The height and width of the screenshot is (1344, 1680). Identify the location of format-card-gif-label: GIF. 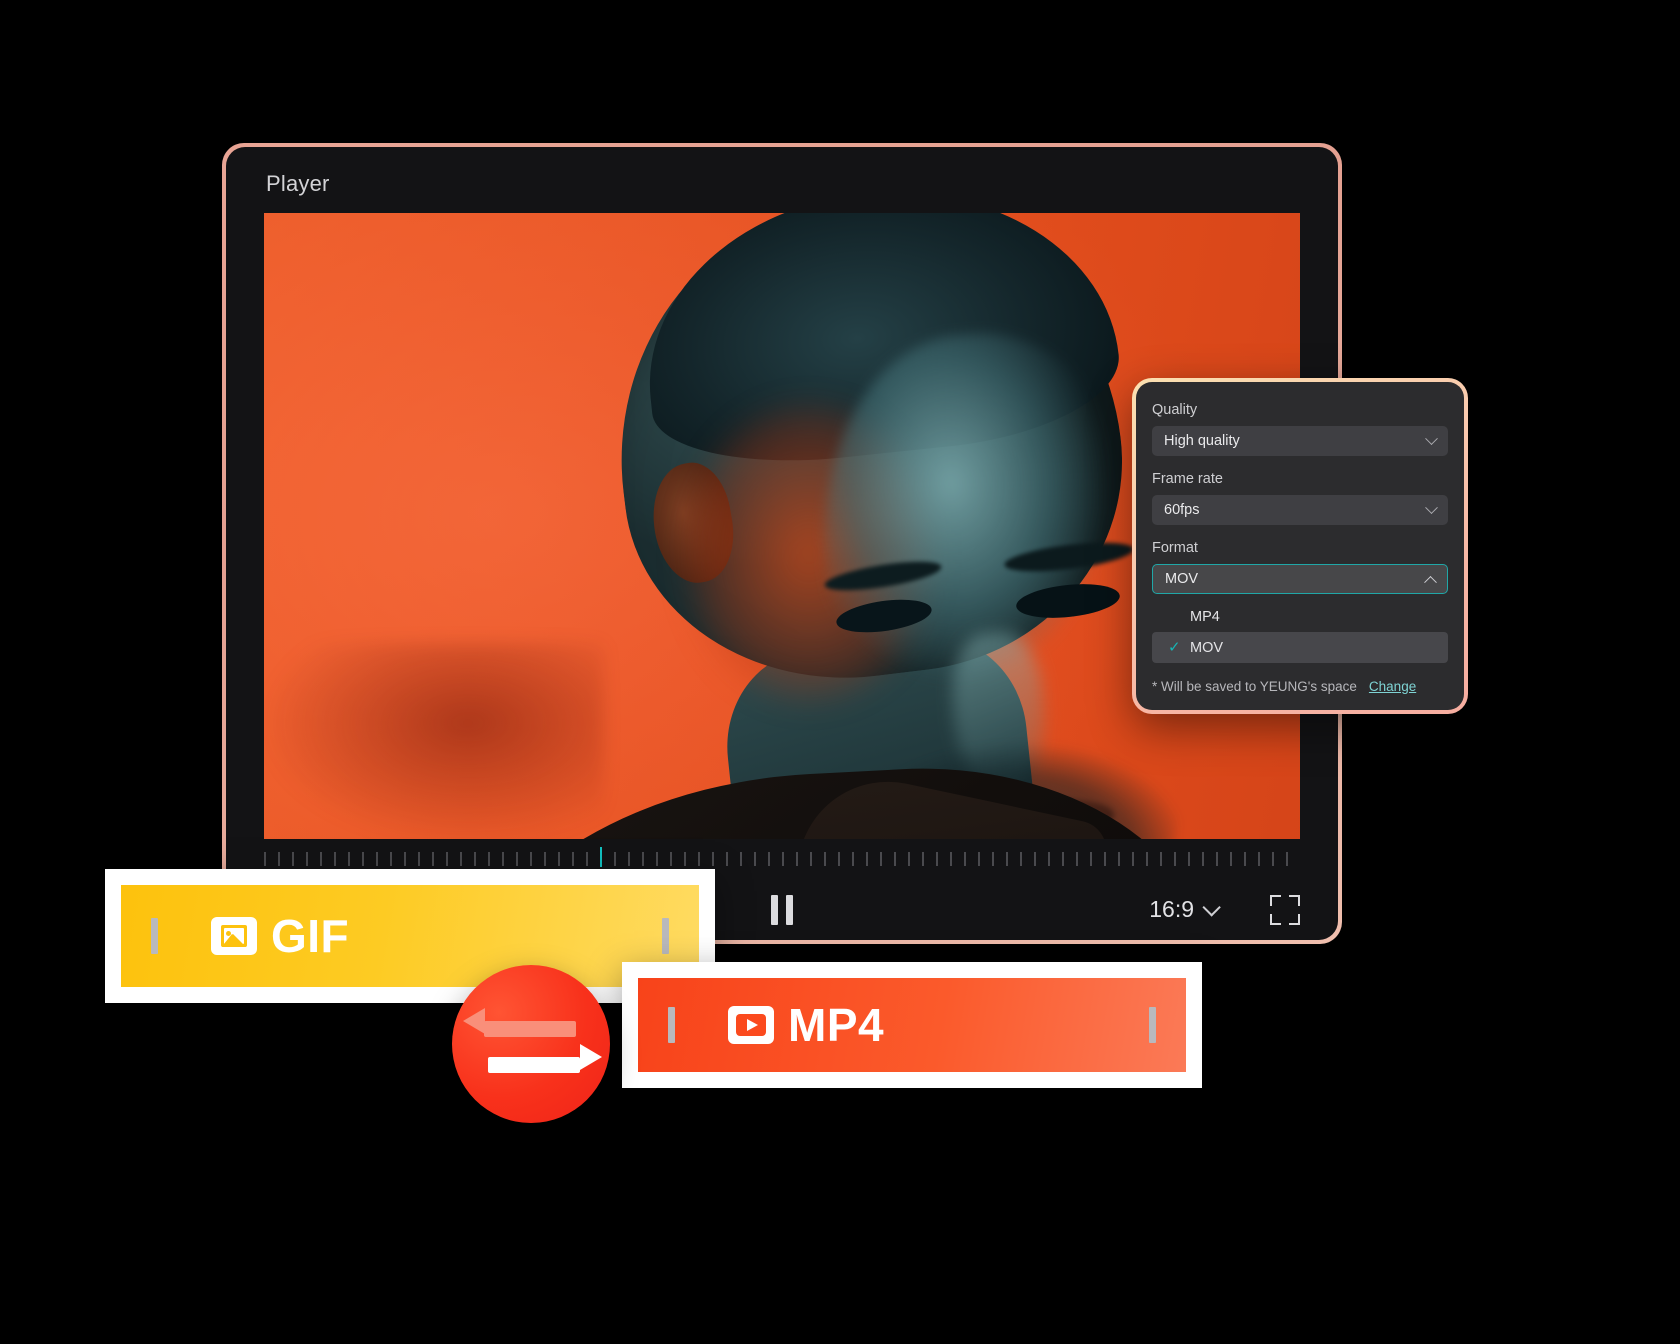
(310, 936).